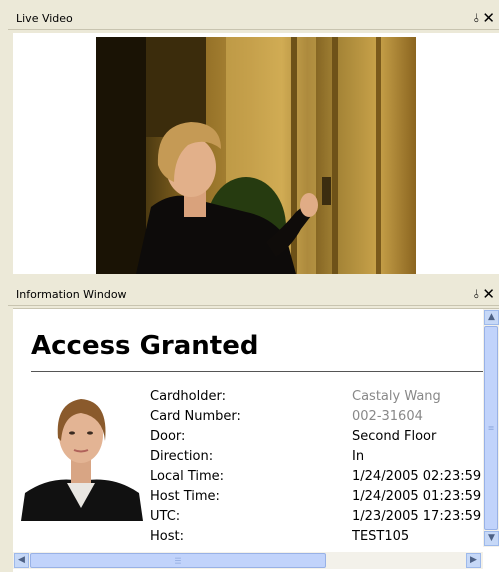 Image resolution: width=499 pixels, height=572 pixels. Describe the element at coordinates (185, 496) in the screenshot. I see `host-time-label: Host Time:` at that location.